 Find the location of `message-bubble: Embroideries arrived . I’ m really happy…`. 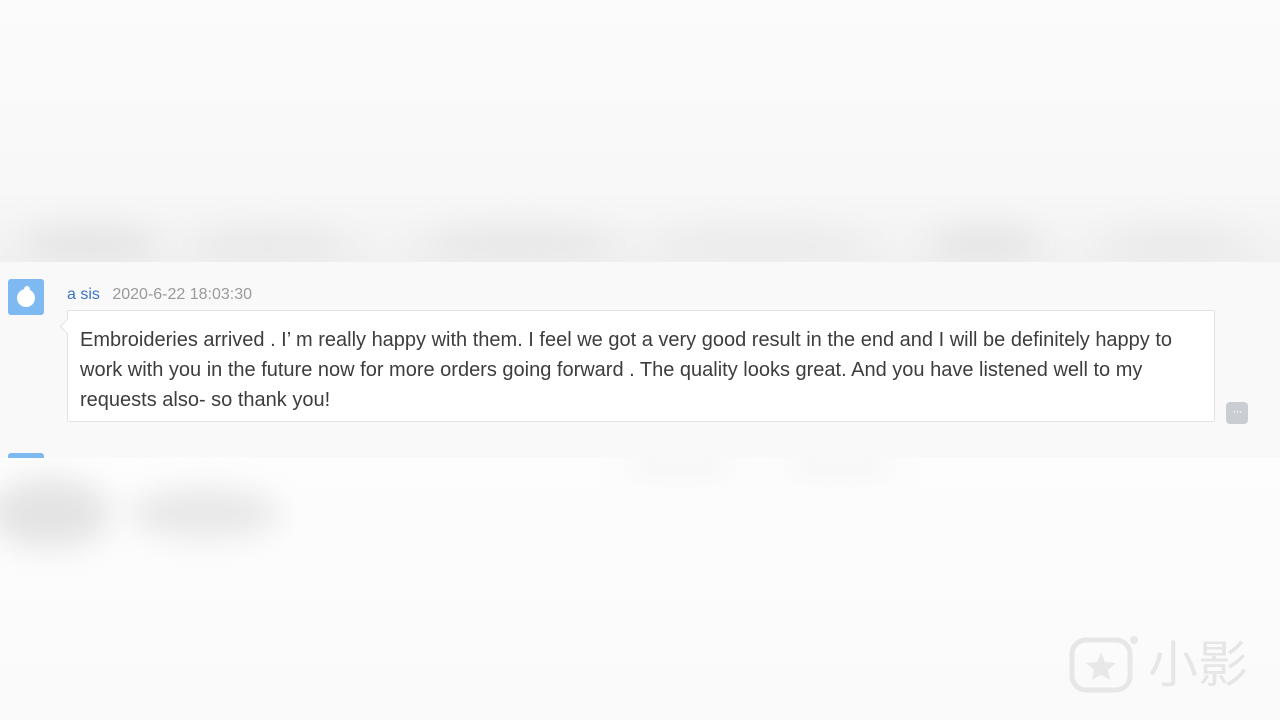

message-bubble: Embroideries arrived . I’ m really happy… is located at coordinates (637, 366).